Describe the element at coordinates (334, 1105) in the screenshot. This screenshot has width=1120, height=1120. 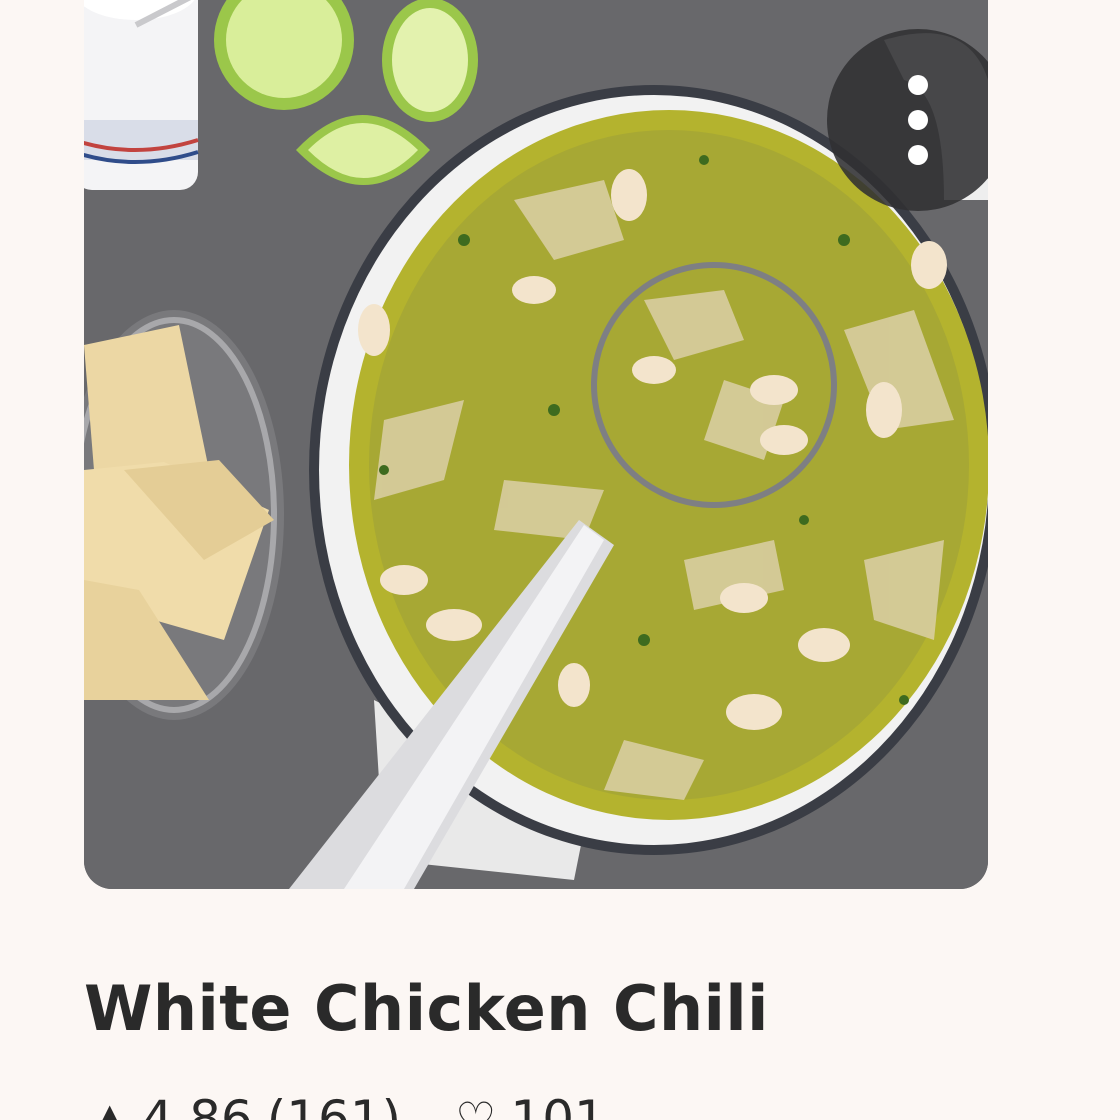
I see `rating-count: (161)` at that location.